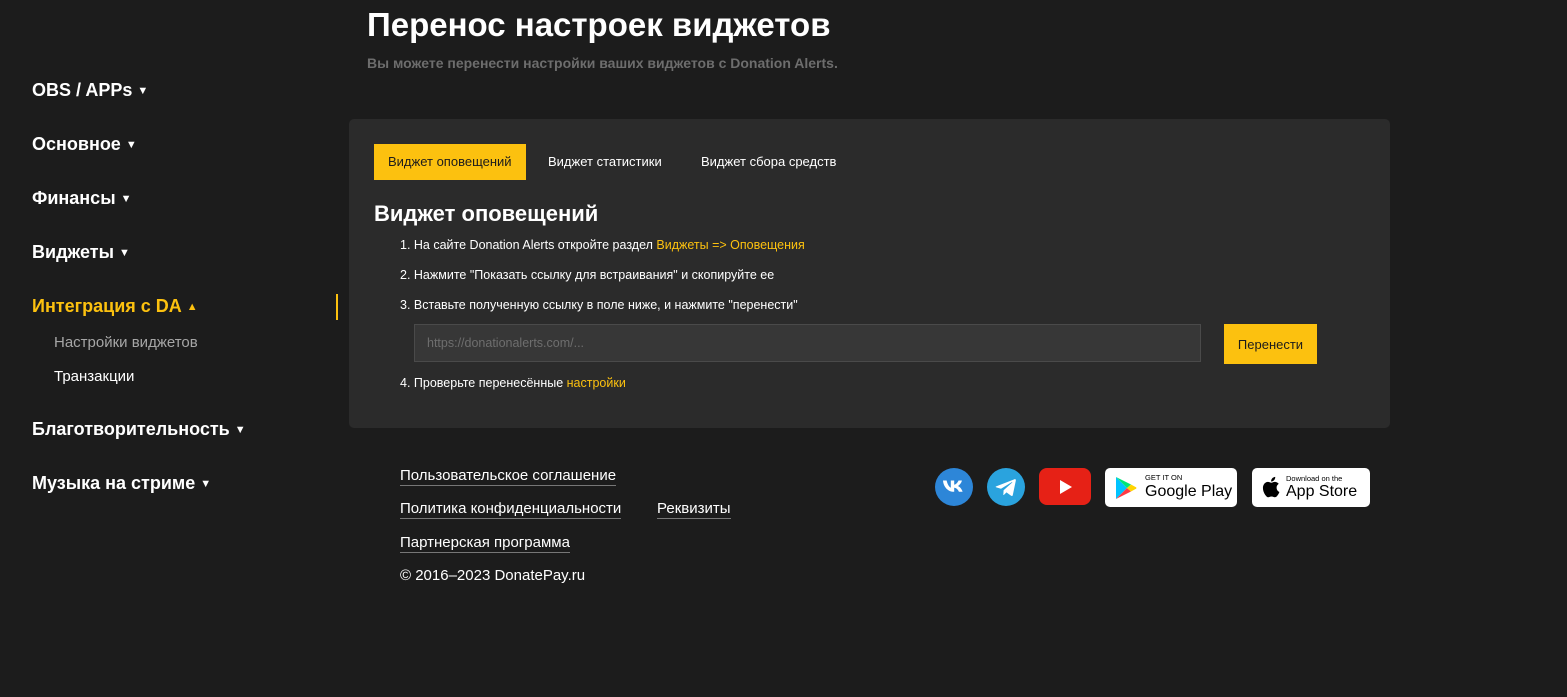  Describe the element at coordinates (1322, 491) in the screenshot. I see `app-store-label: App Store` at that location.